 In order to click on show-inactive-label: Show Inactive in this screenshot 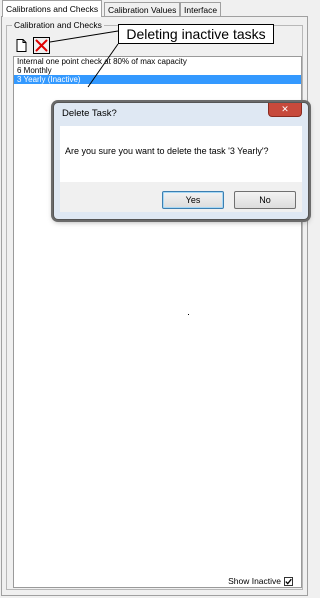, I will do `click(254, 581)`.